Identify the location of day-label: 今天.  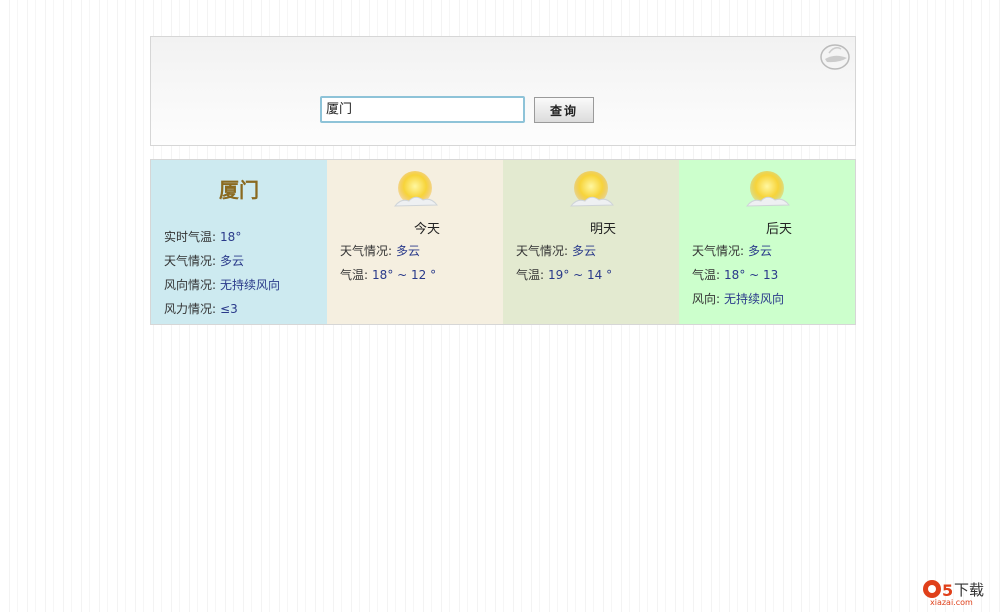
(426, 229).